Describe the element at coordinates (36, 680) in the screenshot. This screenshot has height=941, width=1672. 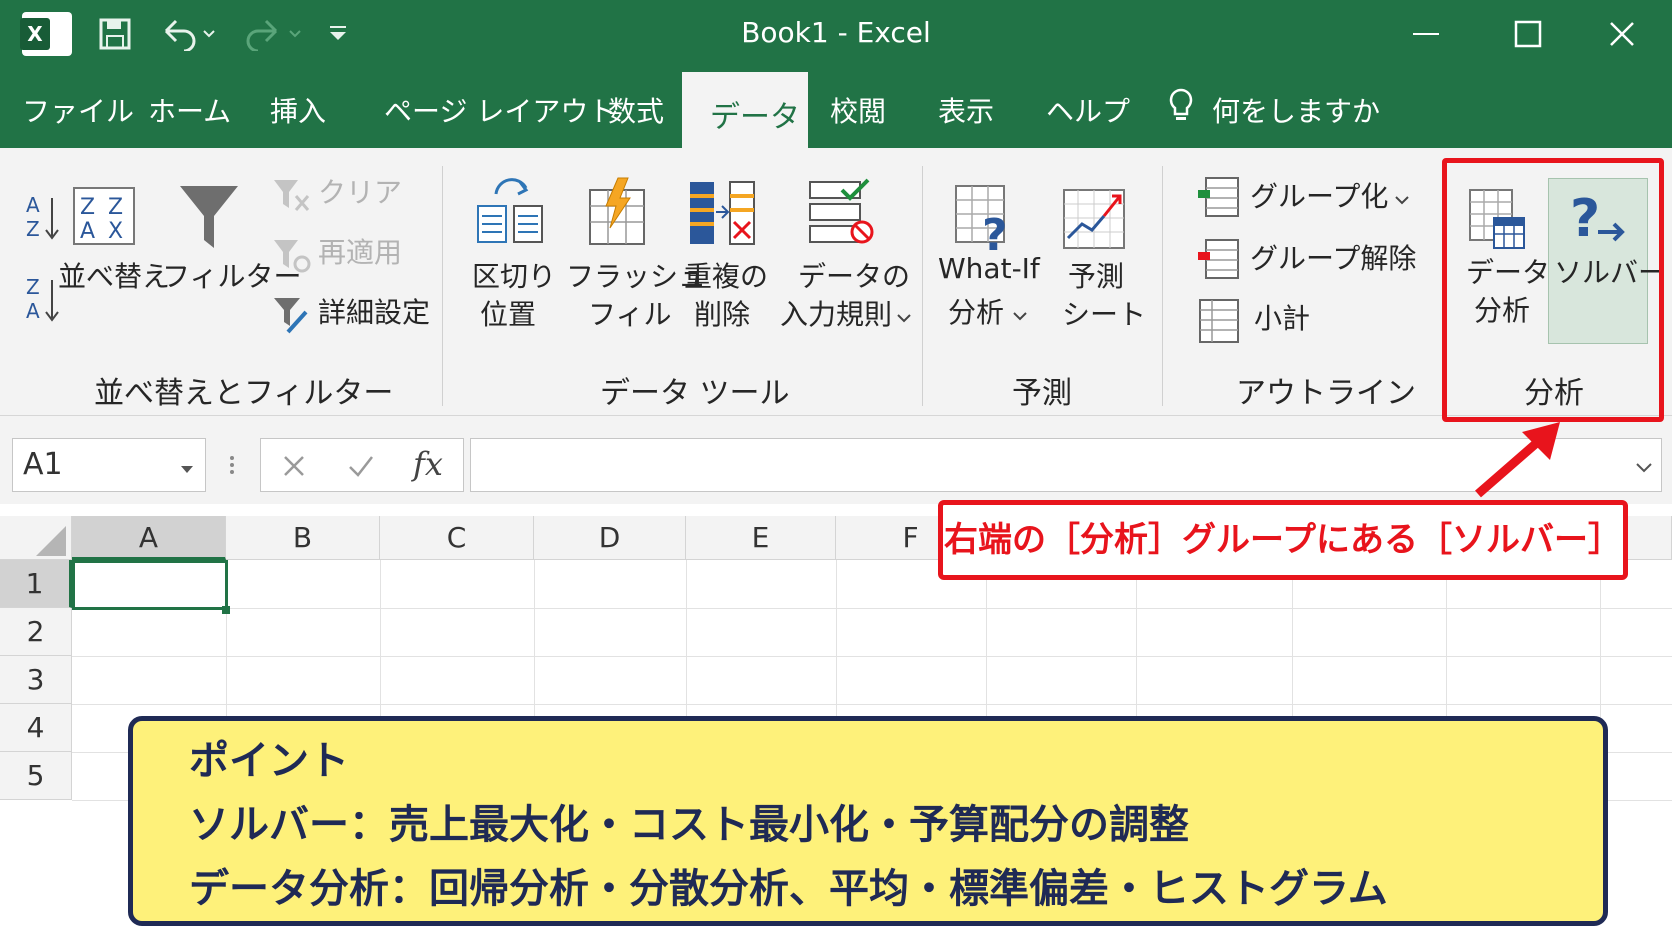
I see `row-header: 3` at that location.